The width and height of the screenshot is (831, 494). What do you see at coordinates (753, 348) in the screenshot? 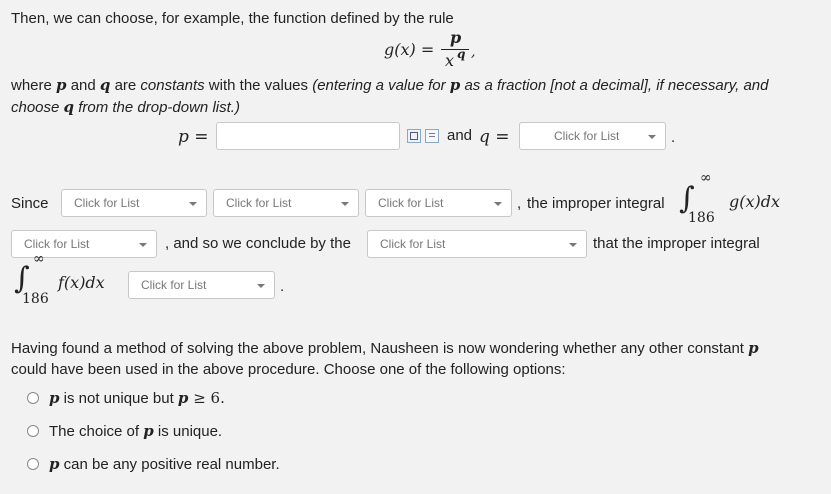
I see `var-p-3: p` at bounding box center [753, 348].